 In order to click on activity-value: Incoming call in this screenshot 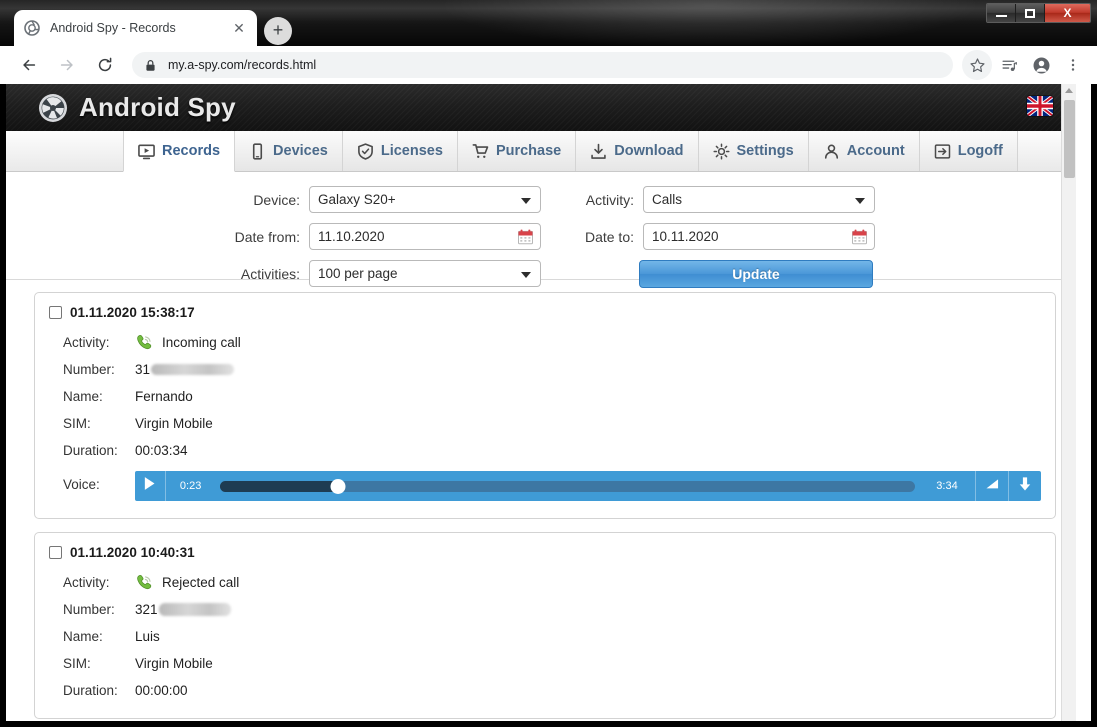, I will do `click(201, 342)`.